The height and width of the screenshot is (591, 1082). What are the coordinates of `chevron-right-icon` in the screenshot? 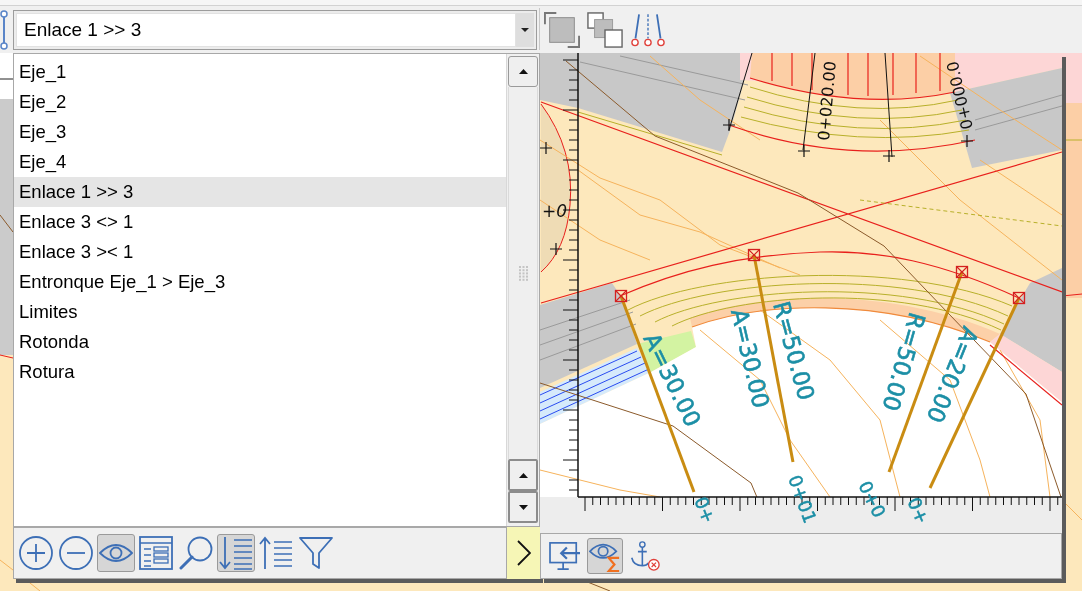 It's located at (523, 553).